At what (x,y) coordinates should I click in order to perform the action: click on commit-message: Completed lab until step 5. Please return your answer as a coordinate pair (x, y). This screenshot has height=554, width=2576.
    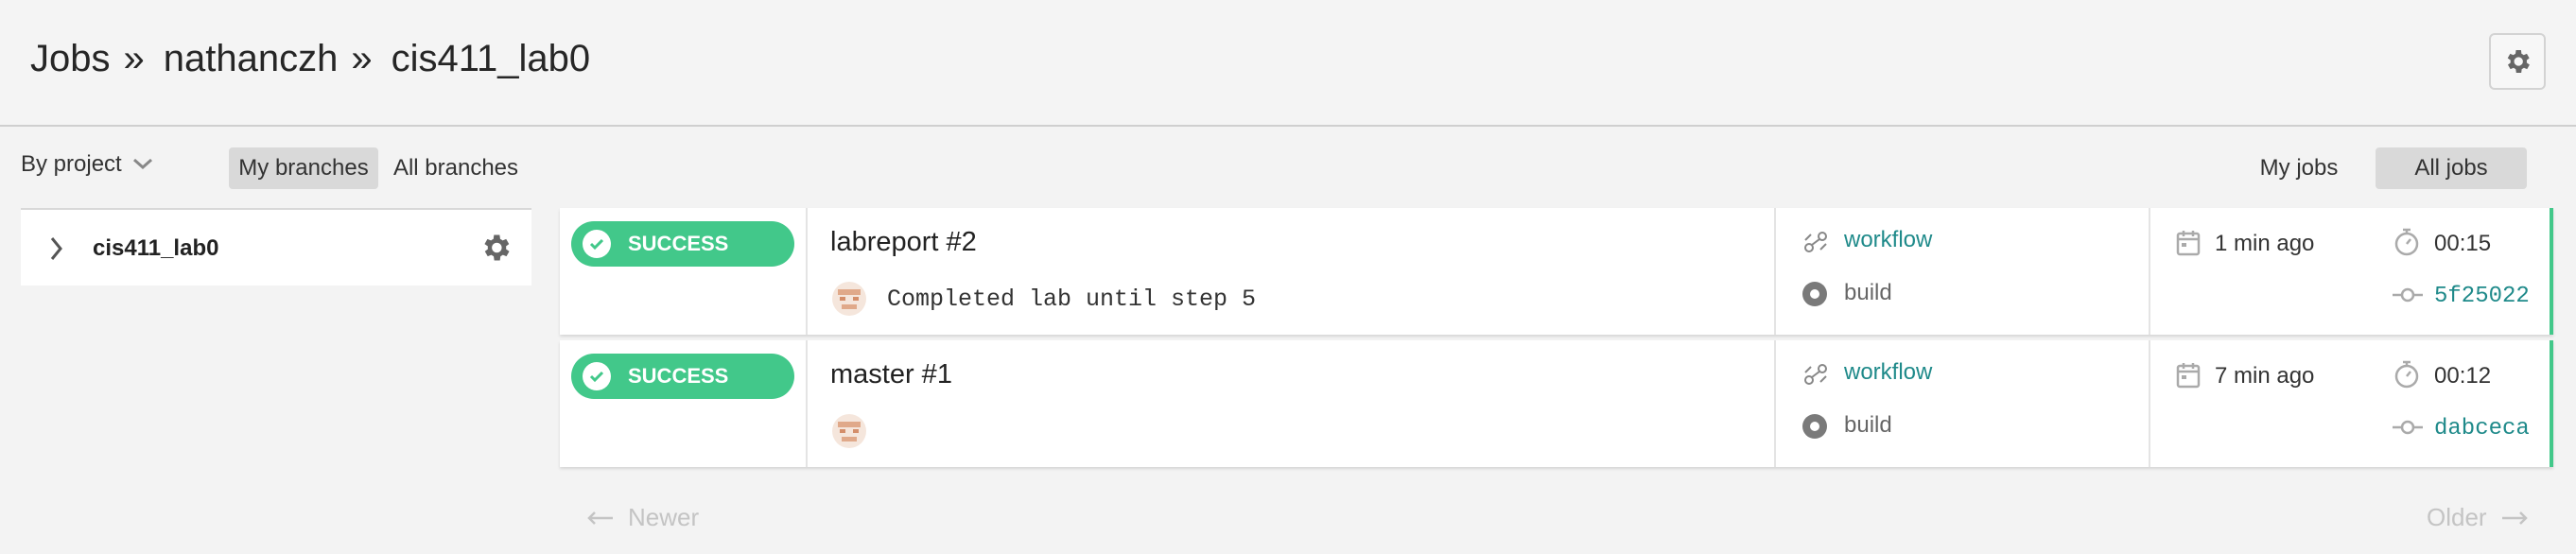
    Looking at the image, I should click on (1072, 299).